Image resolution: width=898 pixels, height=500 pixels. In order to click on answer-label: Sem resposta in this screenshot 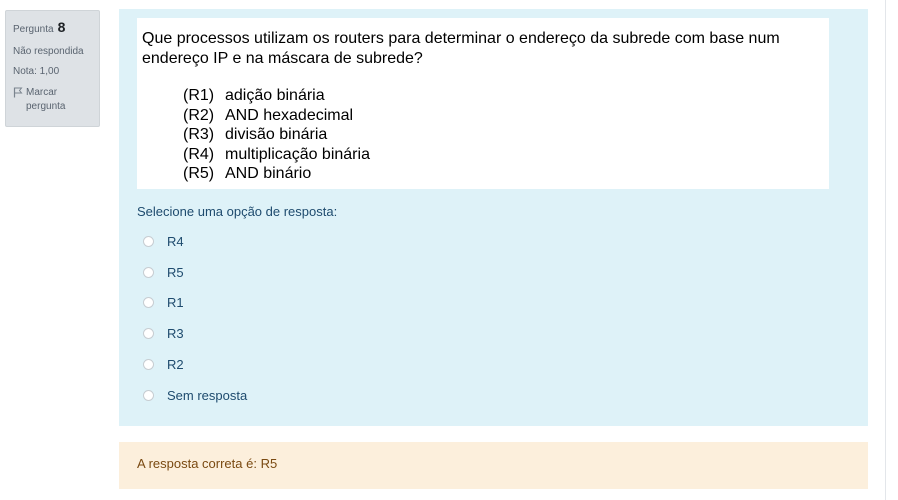, I will do `click(207, 395)`.